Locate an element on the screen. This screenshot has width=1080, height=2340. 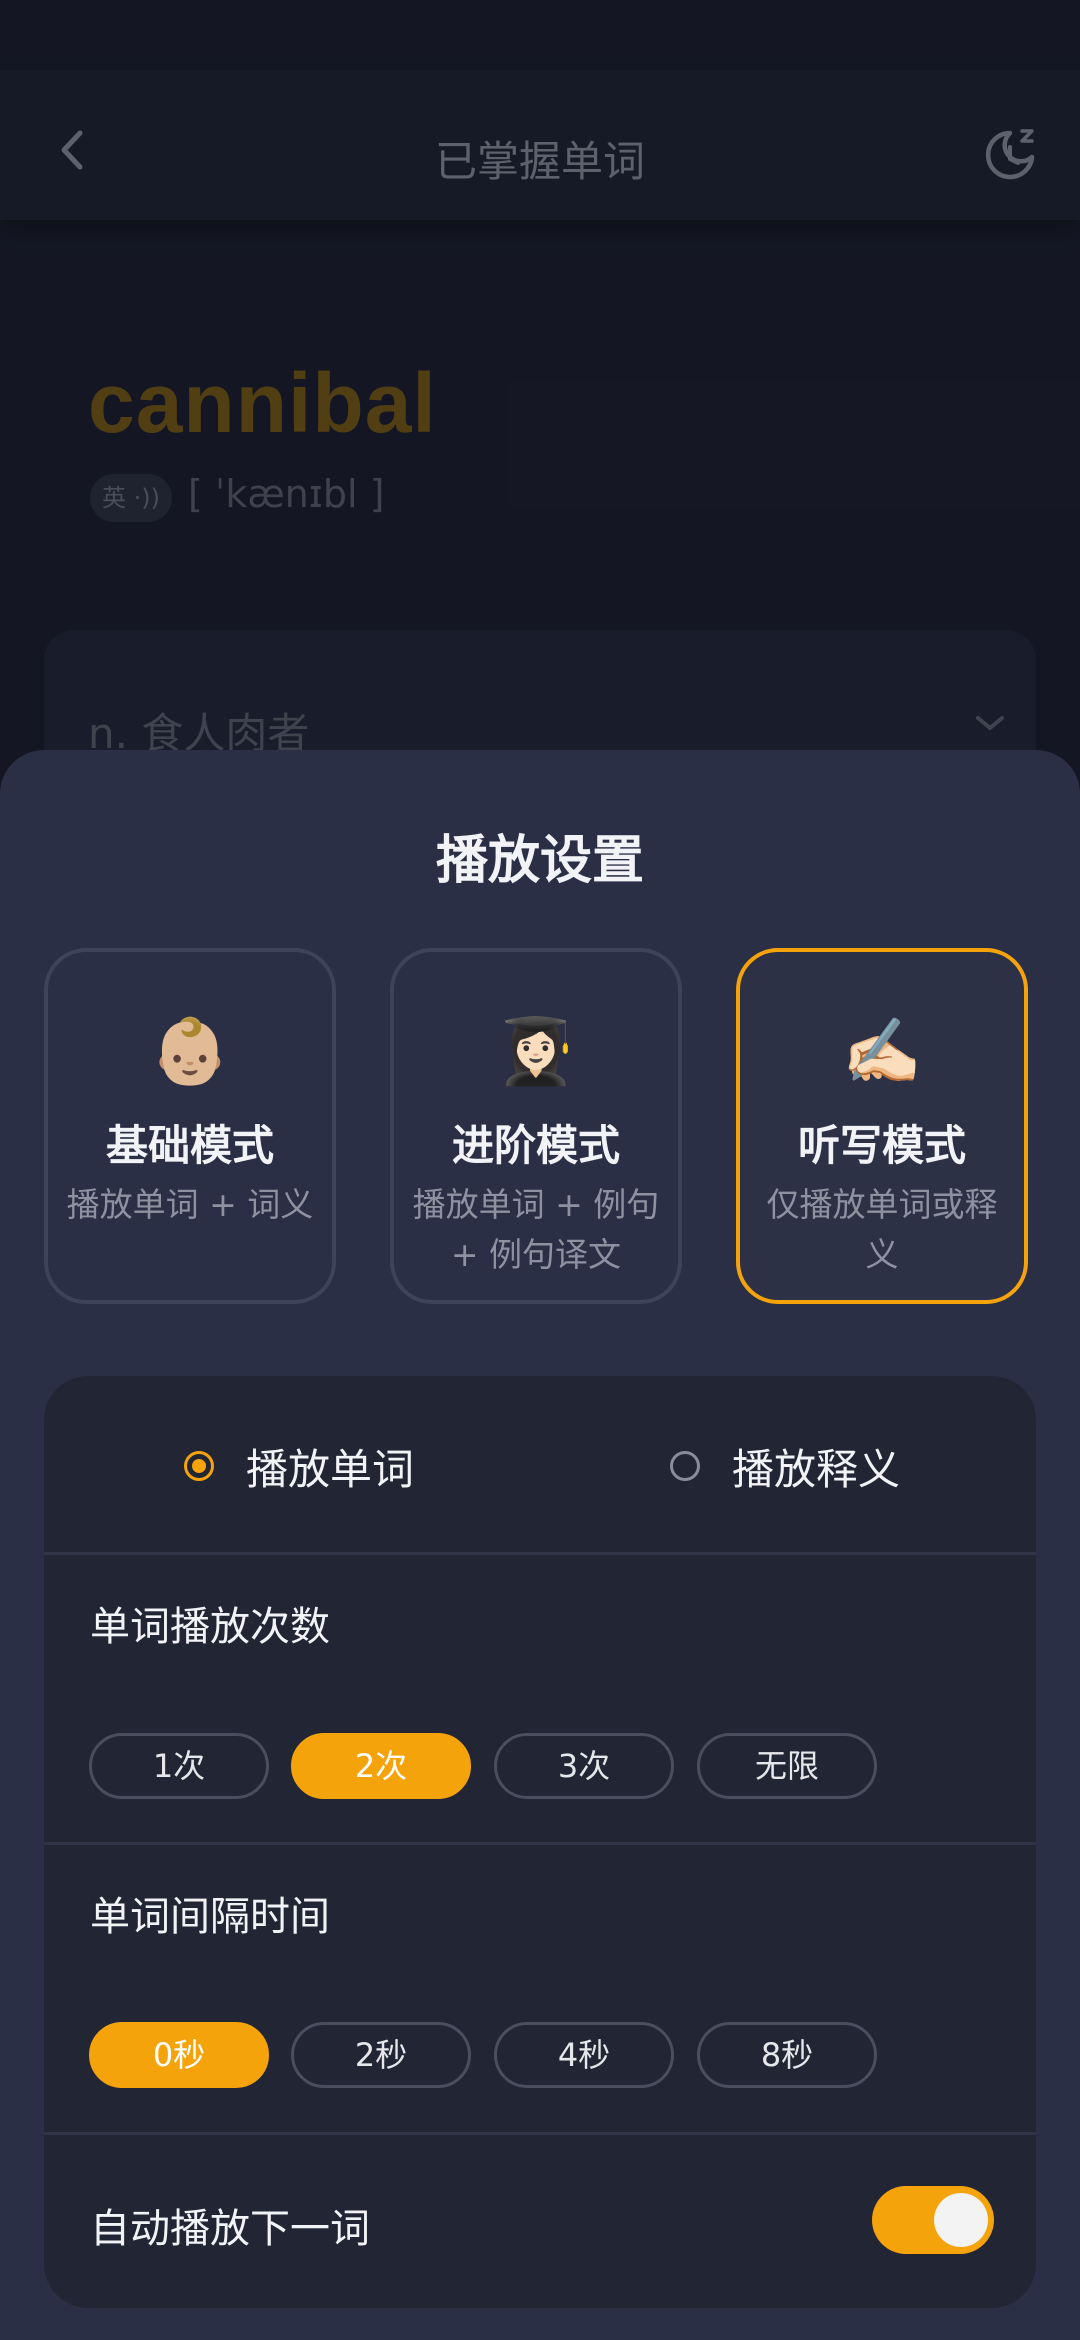
radio-play-word: 播放单词 is located at coordinates (299, 1466).